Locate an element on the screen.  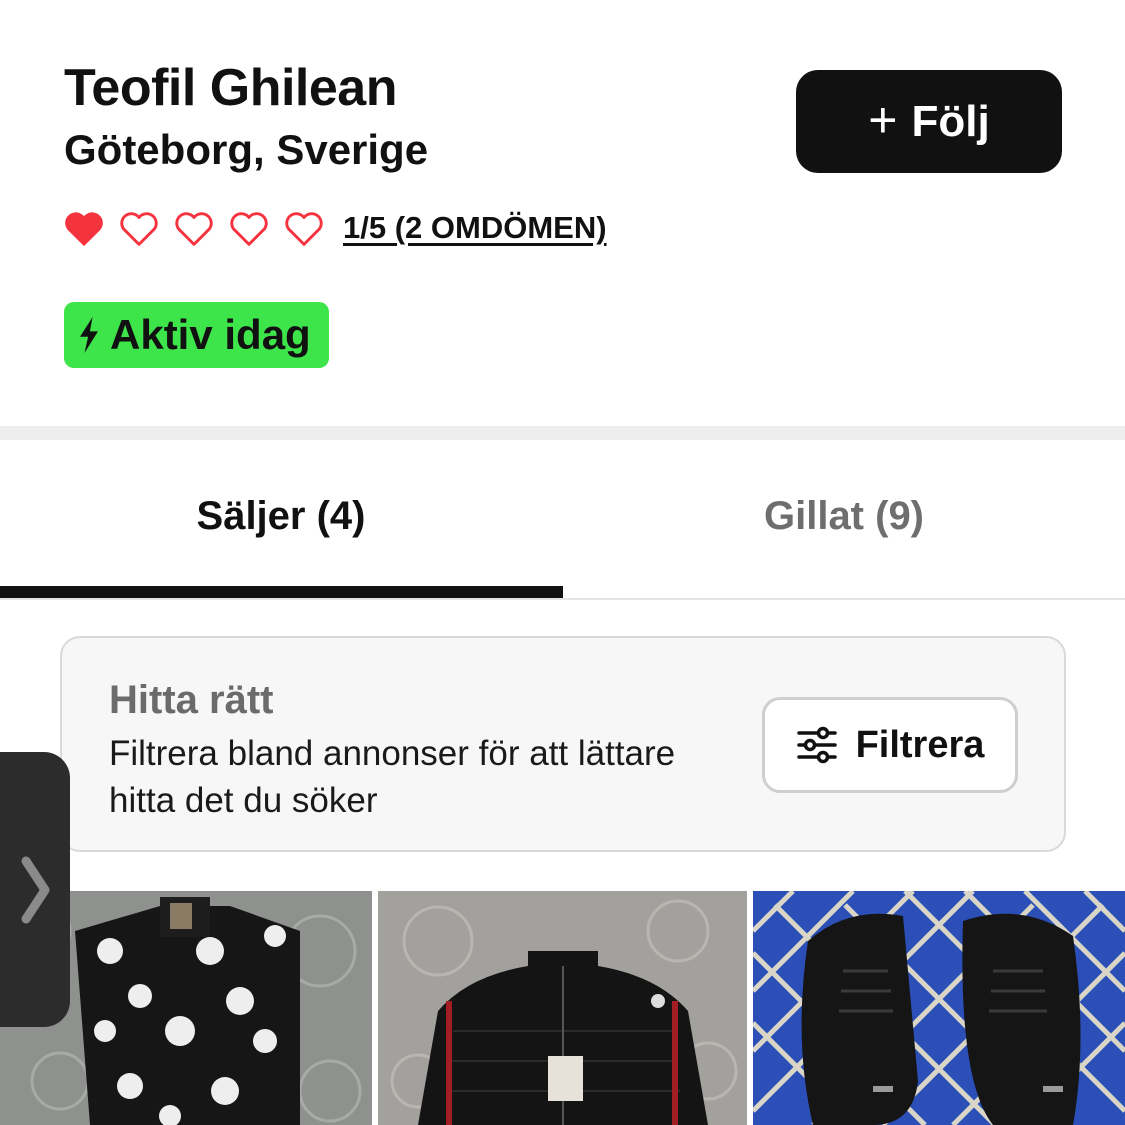
follow-button: + Följ is located at coordinates (929, 121).